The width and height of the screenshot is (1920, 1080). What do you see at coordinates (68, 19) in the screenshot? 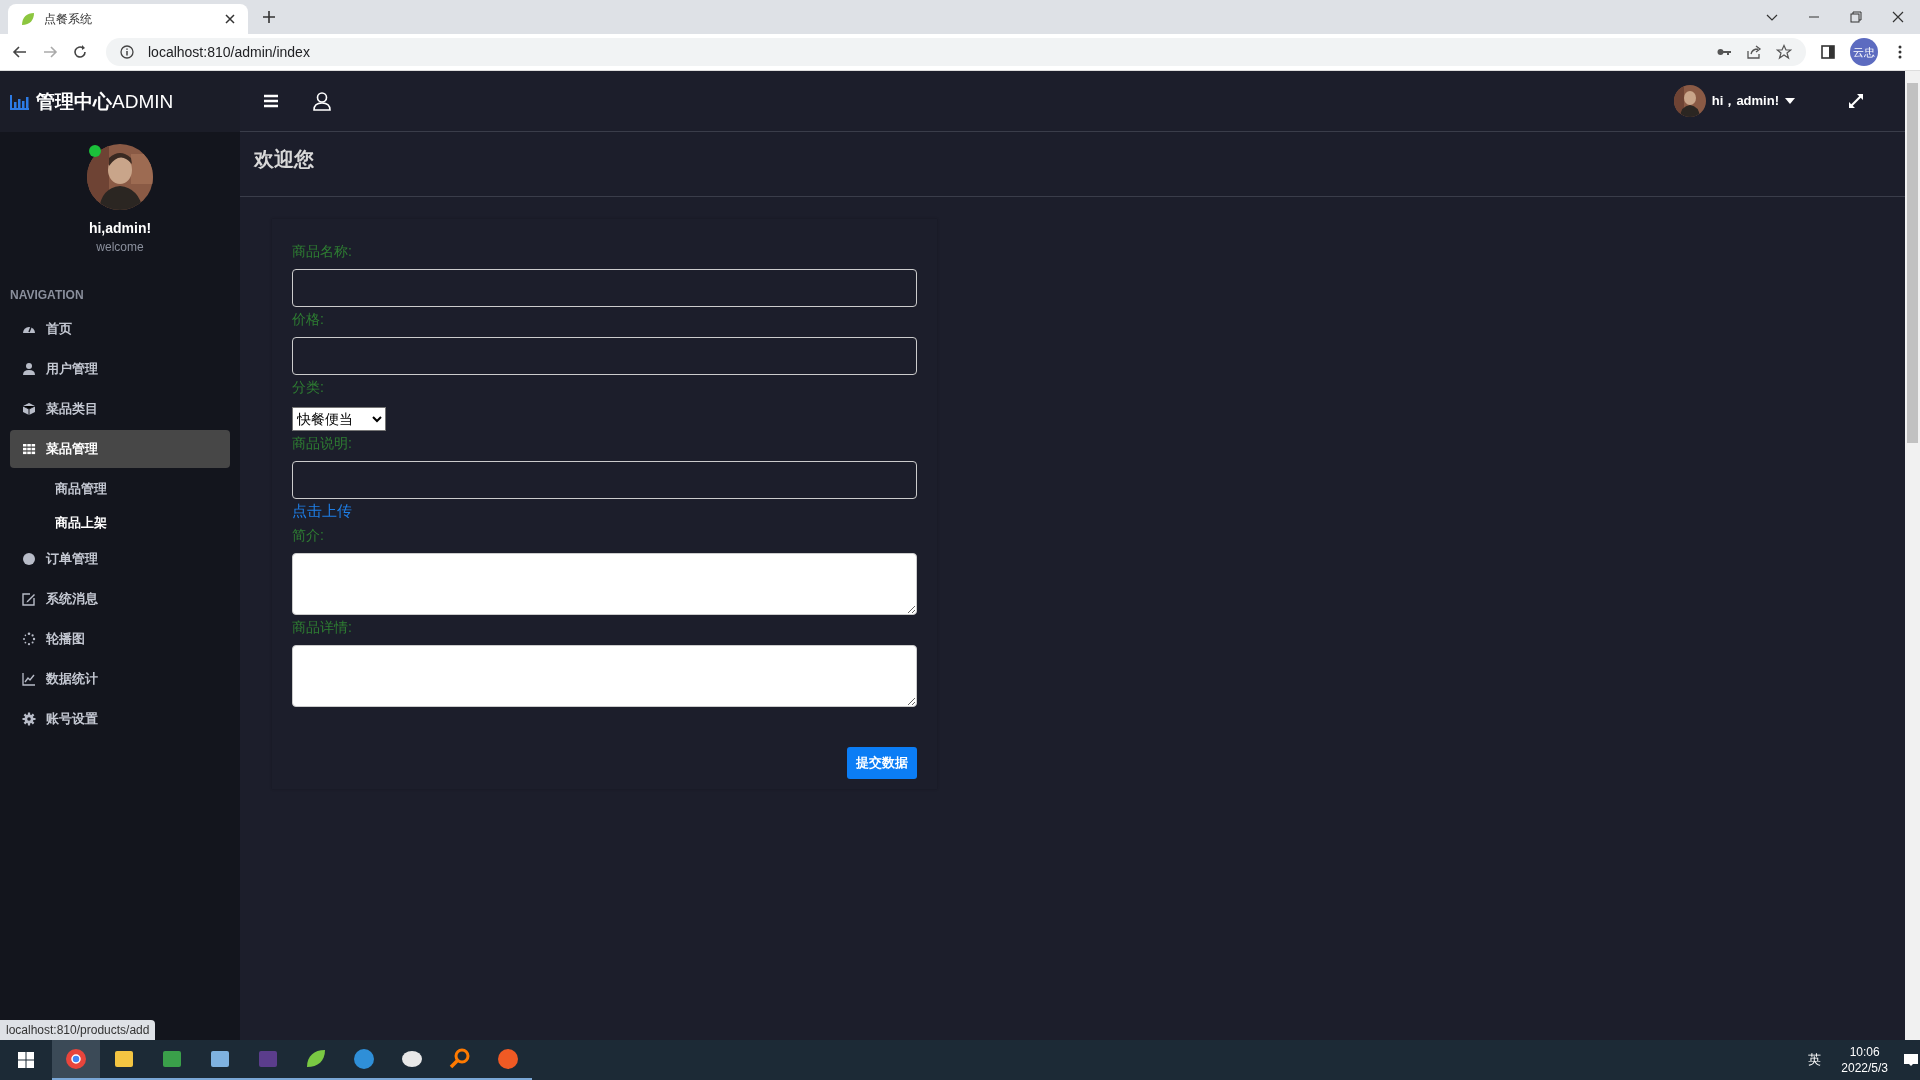
I see `tab-title: 点餐系统` at bounding box center [68, 19].